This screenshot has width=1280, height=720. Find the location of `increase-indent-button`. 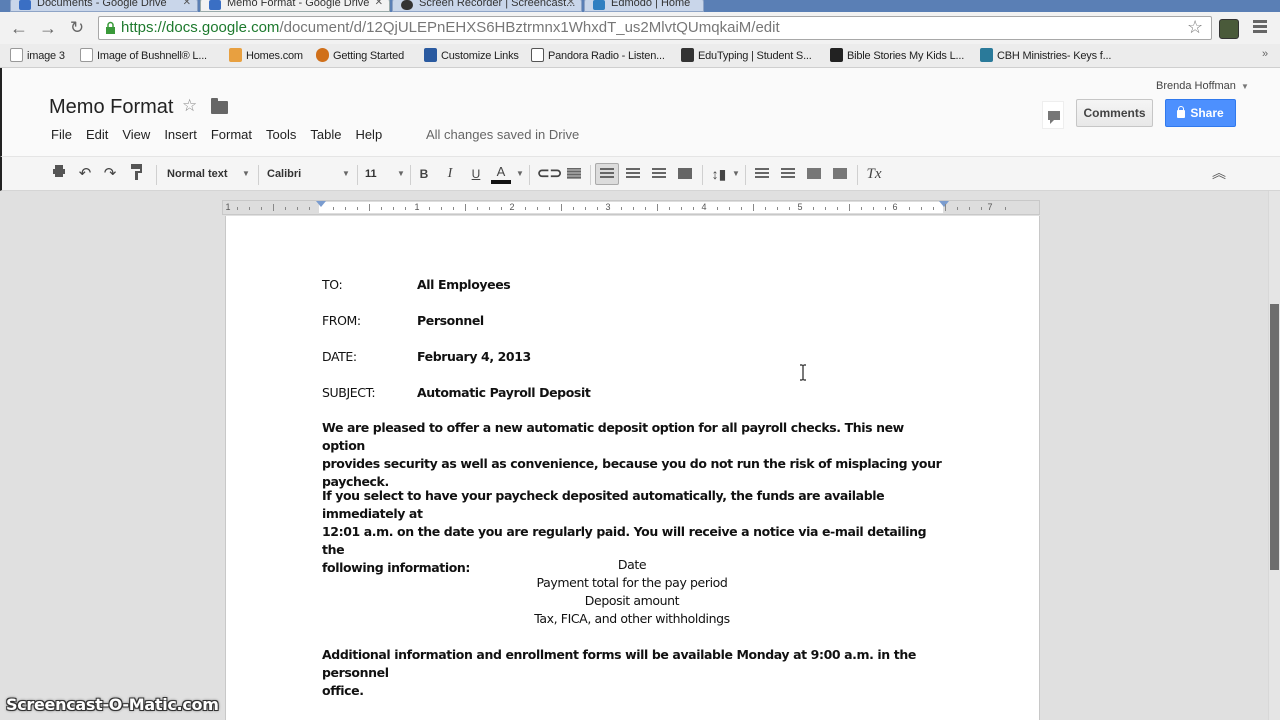

increase-indent-button is located at coordinates (840, 174).